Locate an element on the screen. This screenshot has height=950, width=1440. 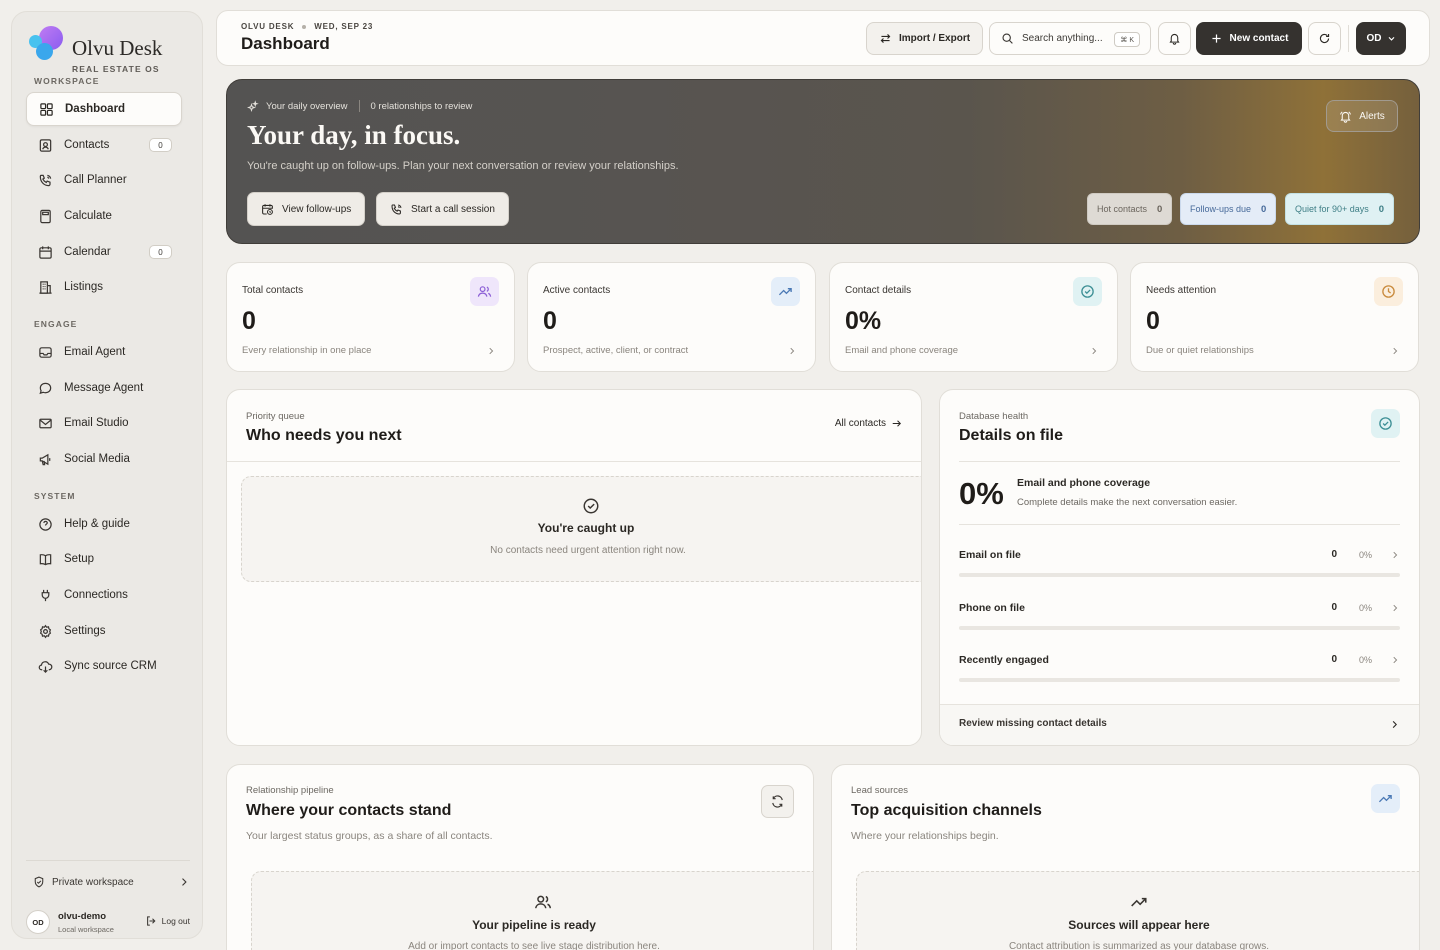
sidebar-item-social-media: Social Media is located at coordinates (104, 459).